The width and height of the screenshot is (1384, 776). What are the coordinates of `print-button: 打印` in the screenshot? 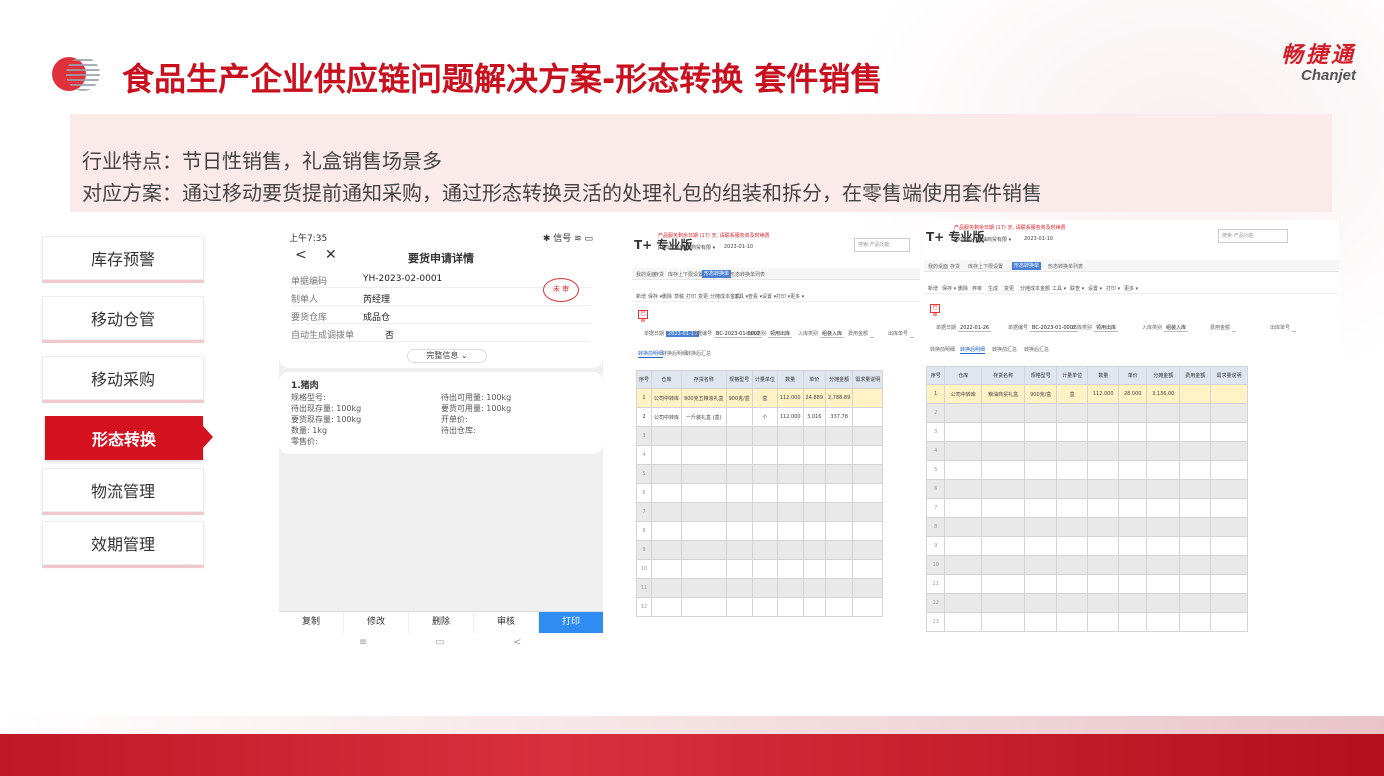 It's located at (571, 622).